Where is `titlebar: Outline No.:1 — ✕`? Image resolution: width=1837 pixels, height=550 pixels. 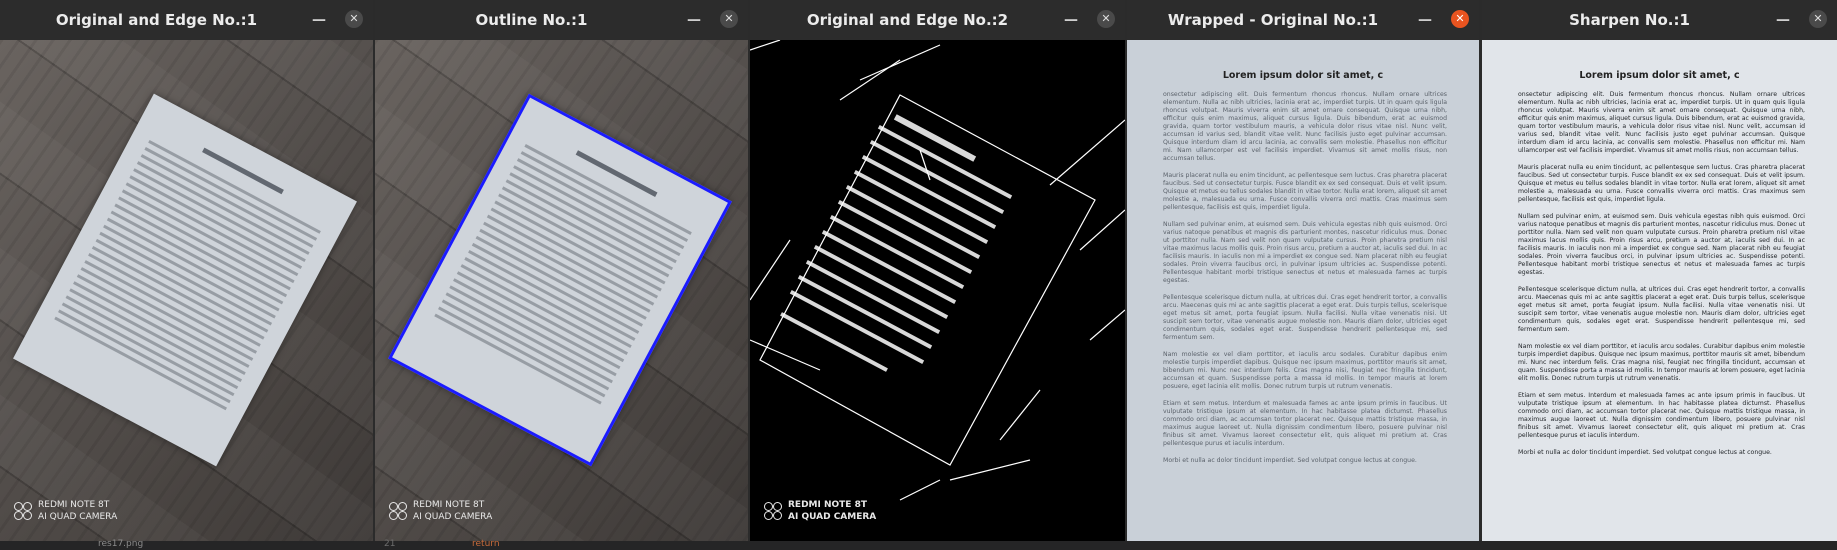 titlebar: Outline No.:1 — ✕ is located at coordinates (561, 20).